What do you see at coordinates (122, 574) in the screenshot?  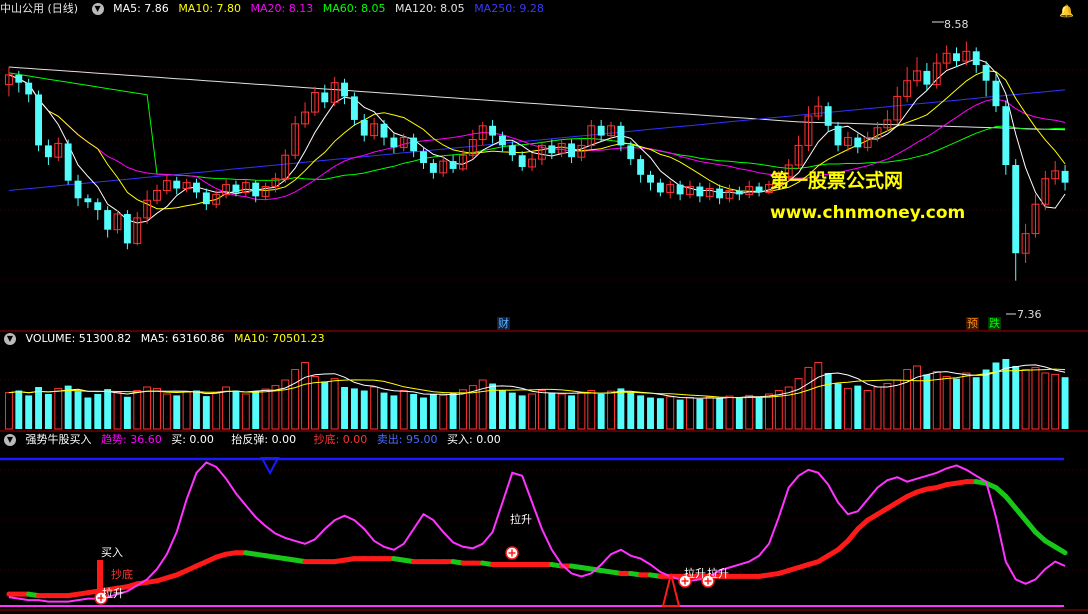 I see `chaodi-label: 抄底` at bounding box center [122, 574].